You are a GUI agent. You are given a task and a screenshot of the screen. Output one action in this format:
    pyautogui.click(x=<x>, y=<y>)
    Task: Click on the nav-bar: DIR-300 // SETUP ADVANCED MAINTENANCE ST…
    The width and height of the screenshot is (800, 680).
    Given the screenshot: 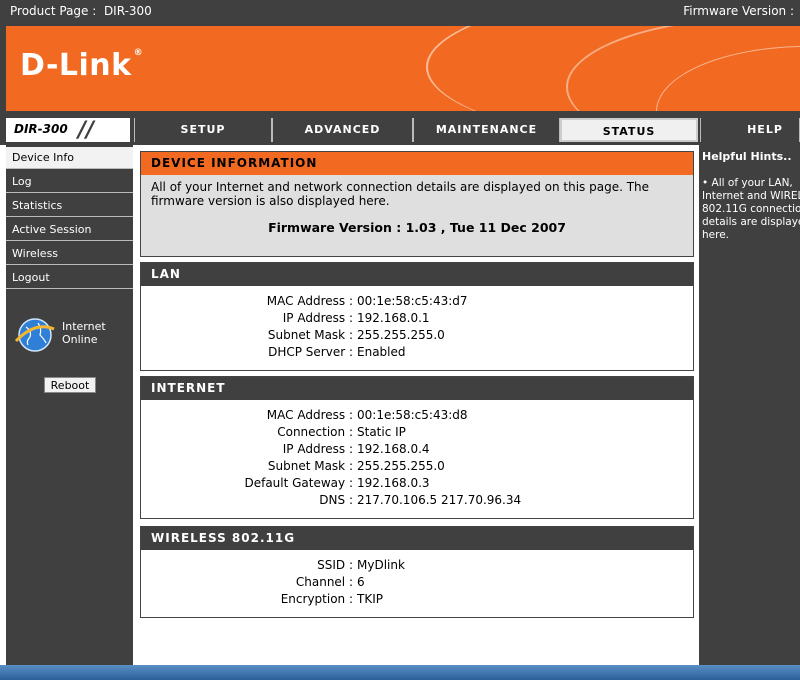 What is the action you would take?
    pyautogui.click(x=400, y=130)
    